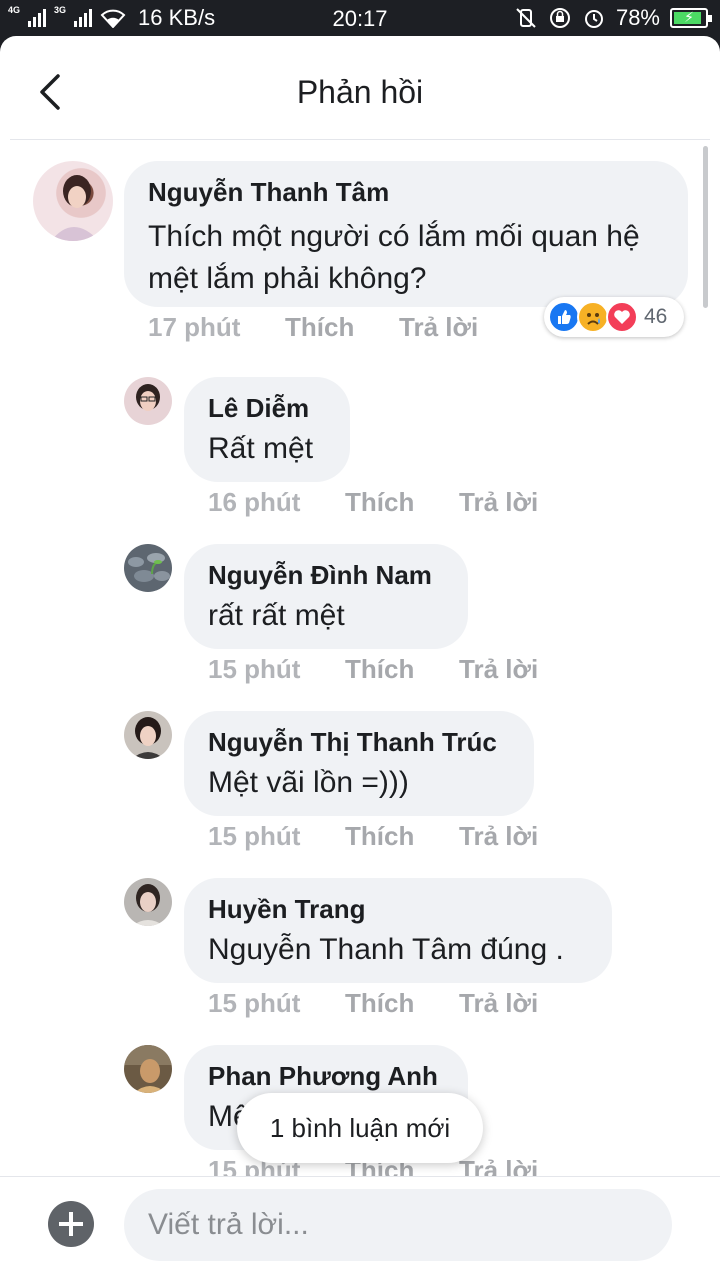 The height and width of the screenshot is (1280, 720). I want to click on add-icon, so click(71, 1224).